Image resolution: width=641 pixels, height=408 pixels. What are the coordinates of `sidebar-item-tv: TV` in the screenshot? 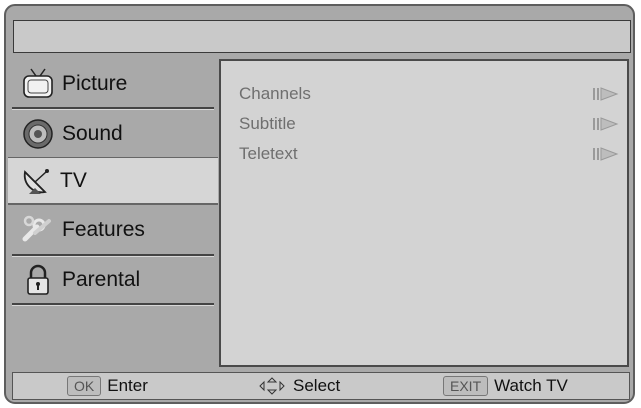 It's located at (113, 181).